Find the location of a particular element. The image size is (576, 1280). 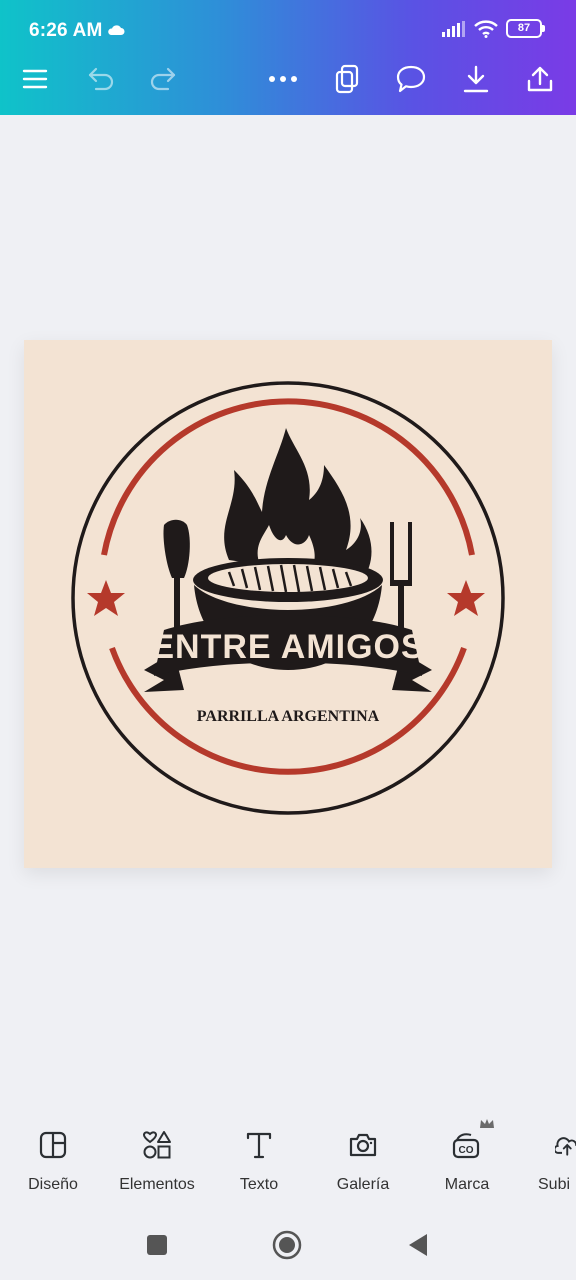

top-app-bar: 6:26 AM 87 is located at coordinates (288, 57).